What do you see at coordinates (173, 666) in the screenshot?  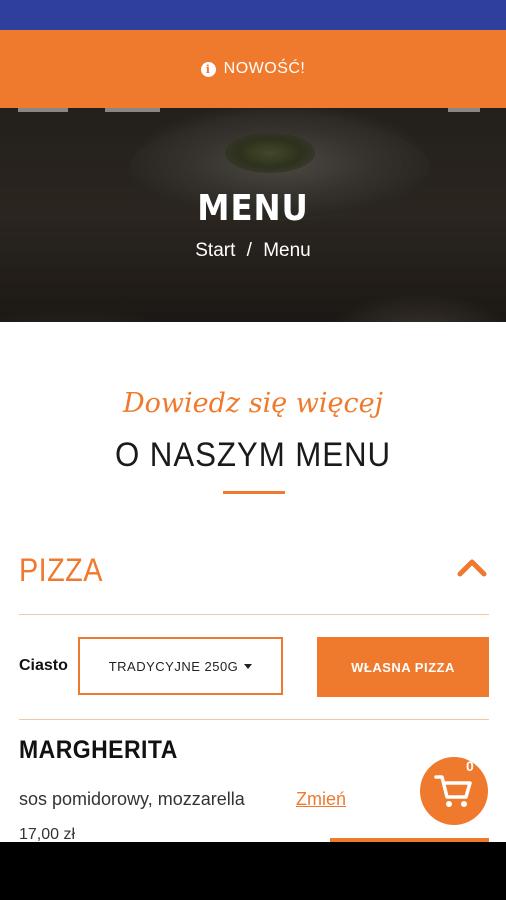 I see `dough-selected-value: TRADYCYJNE 250G` at bounding box center [173, 666].